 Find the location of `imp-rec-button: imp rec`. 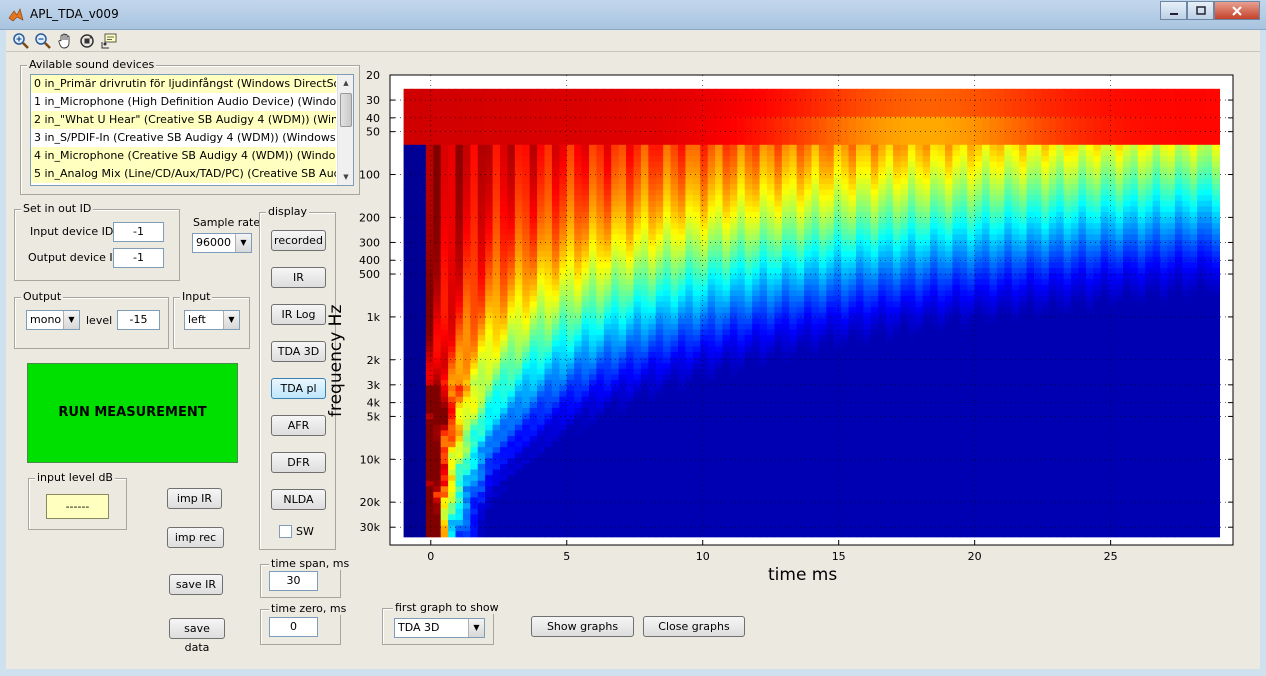

imp-rec-button: imp rec is located at coordinates (195, 537).